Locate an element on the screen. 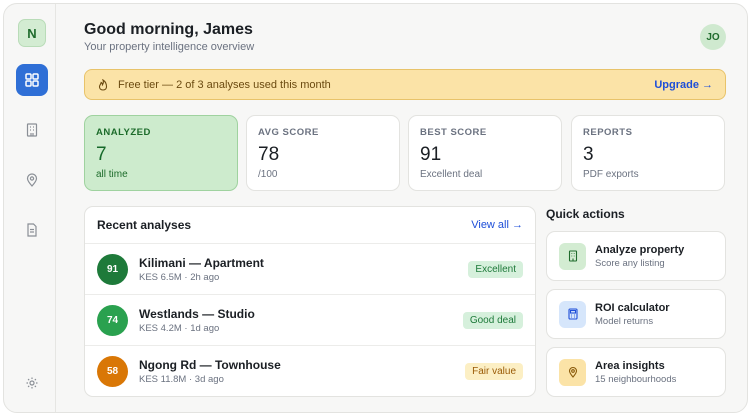 This screenshot has height=417, width=751. property-name: Kilimani — Apartment is located at coordinates (201, 262).